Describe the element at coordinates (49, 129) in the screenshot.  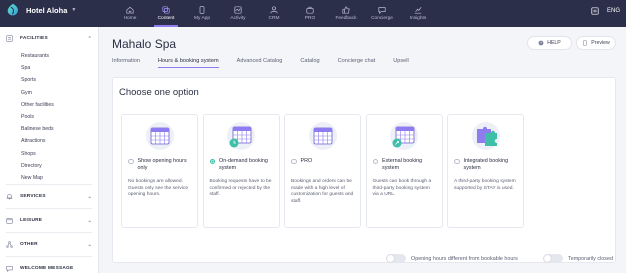
I see `sidebar-item-balinese-beds: Balinese beds` at that location.